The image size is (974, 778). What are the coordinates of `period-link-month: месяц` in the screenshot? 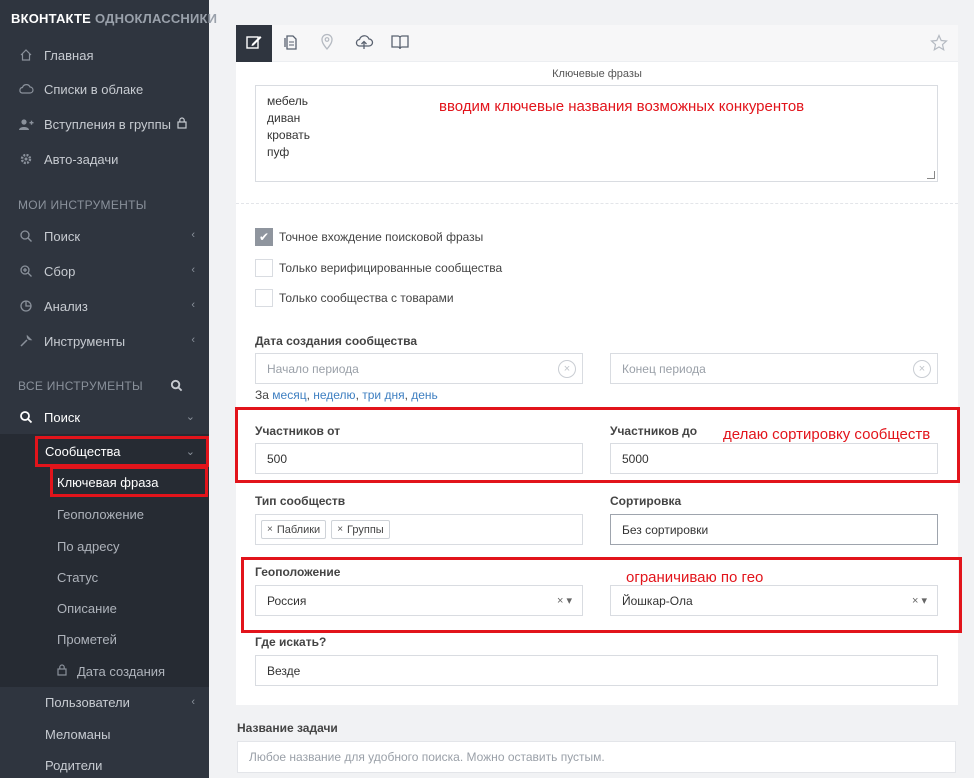 It's located at (289, 395).